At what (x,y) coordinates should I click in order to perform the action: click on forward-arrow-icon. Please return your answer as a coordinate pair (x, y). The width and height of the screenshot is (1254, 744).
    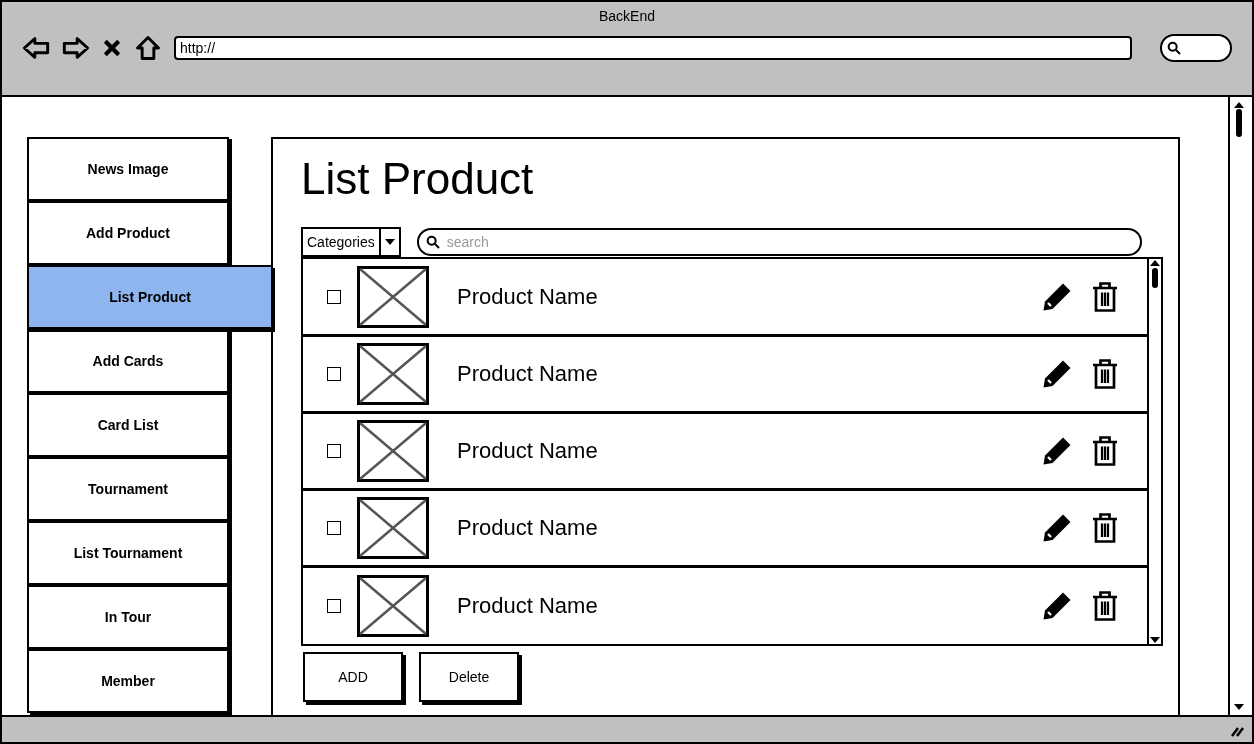
    Looking at the image, I should click on (76, 48).